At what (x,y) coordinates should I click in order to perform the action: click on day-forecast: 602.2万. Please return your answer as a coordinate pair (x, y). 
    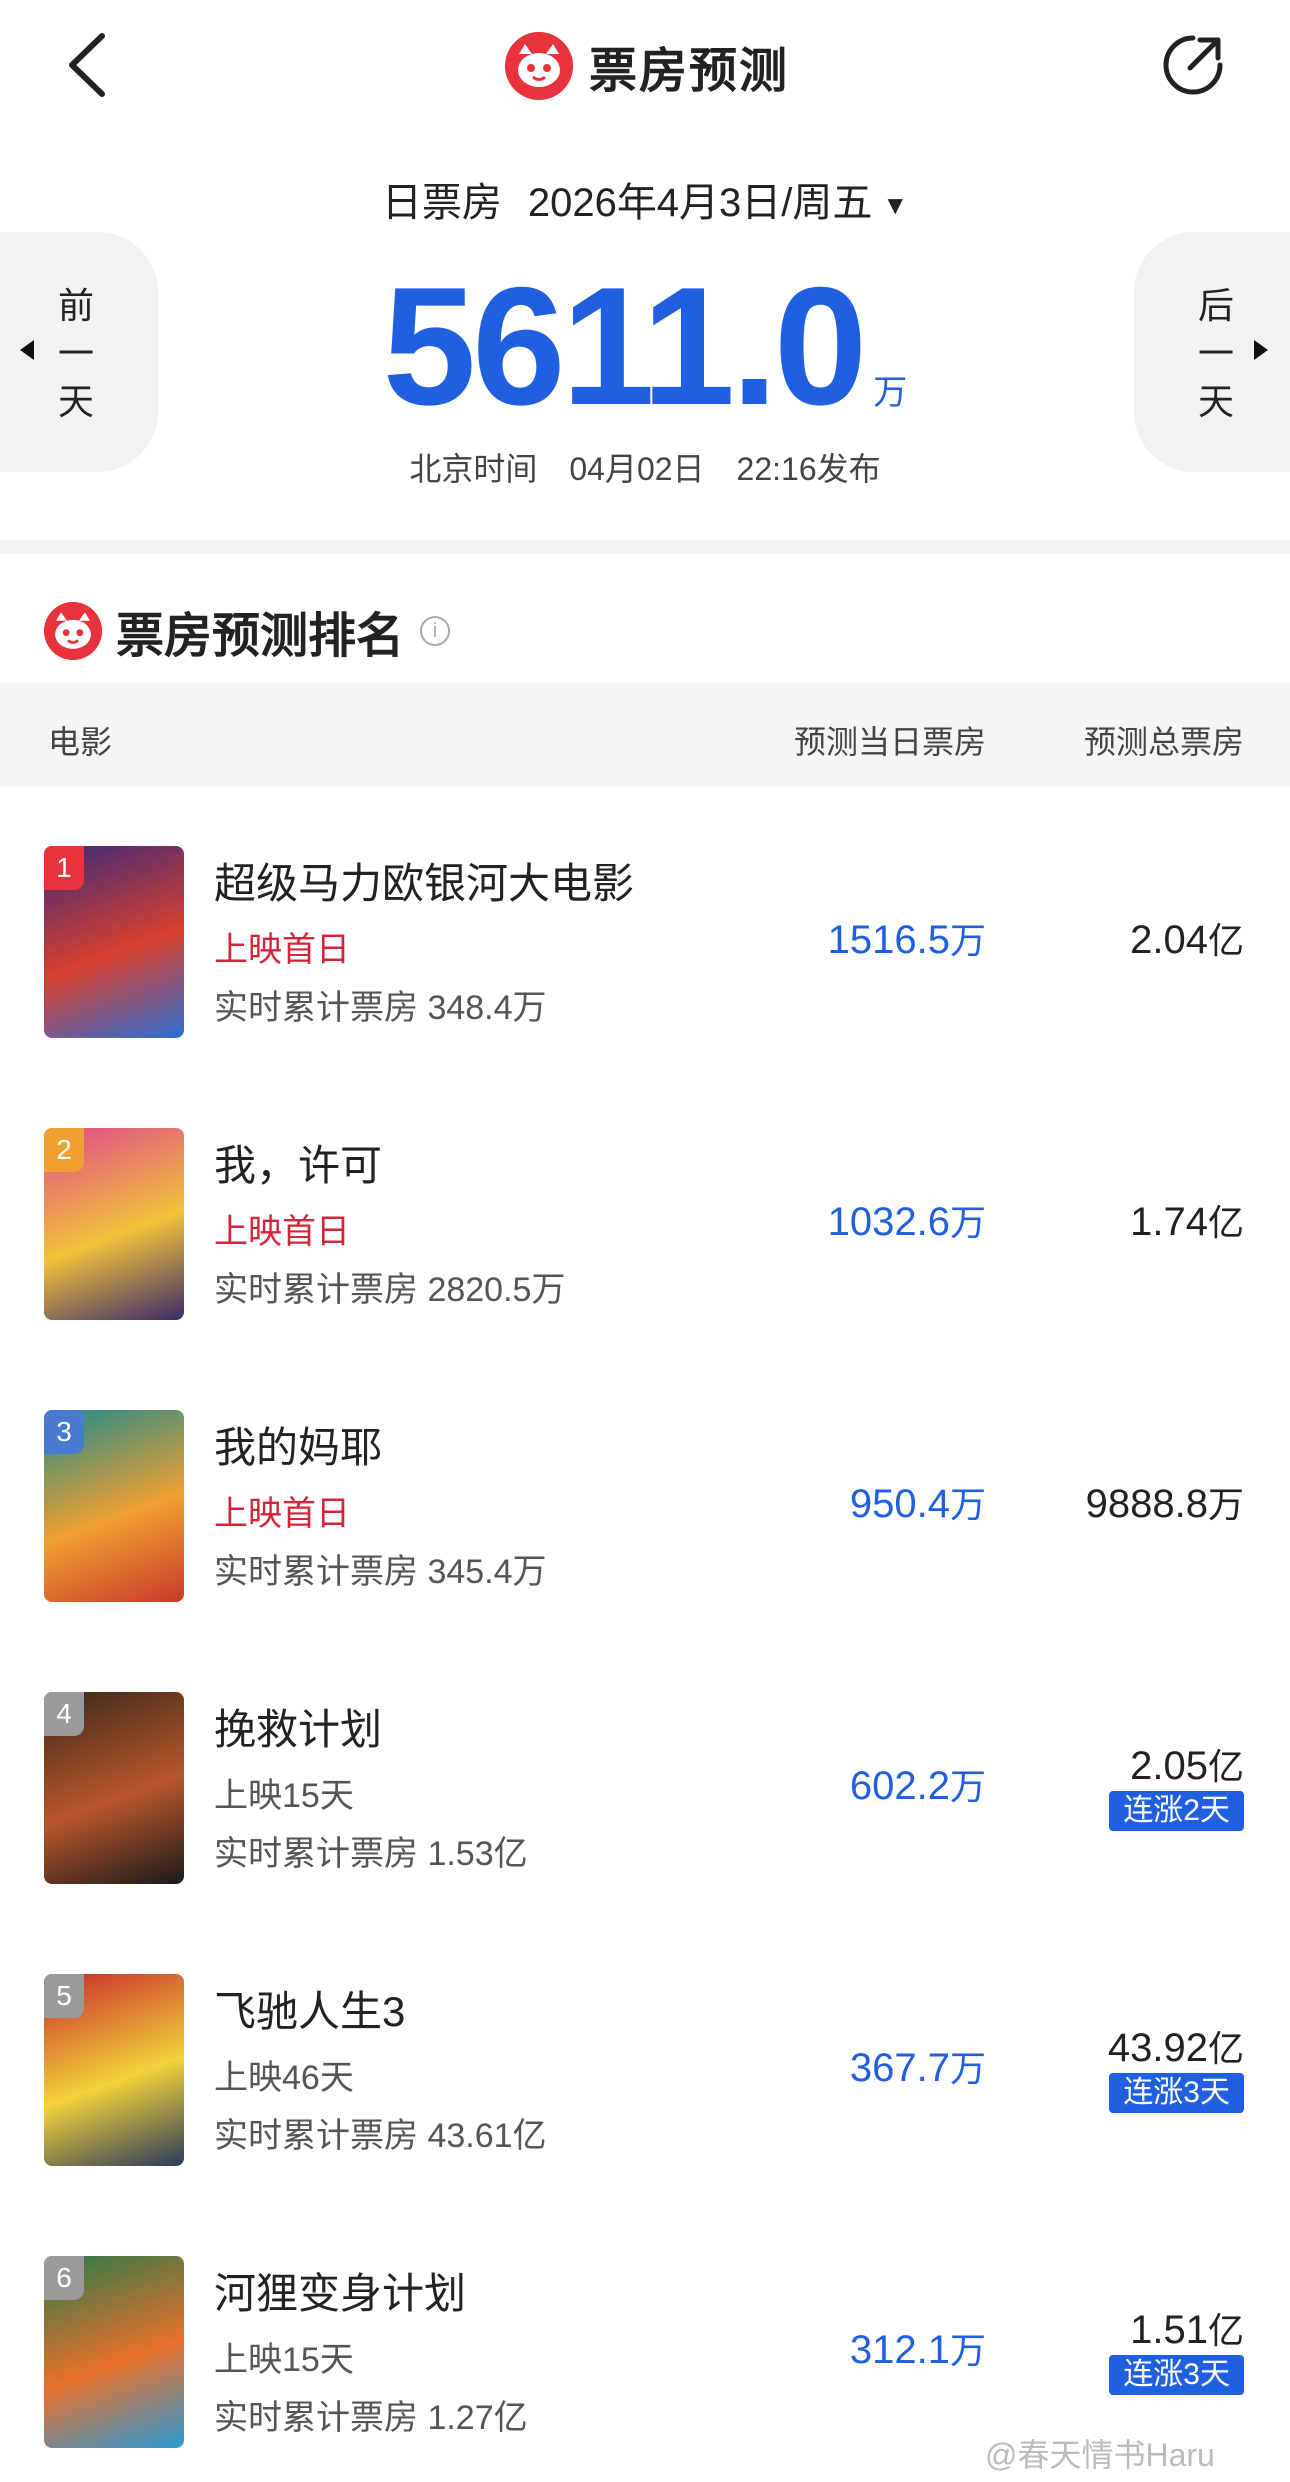
    Looking at the image, I should click on (917, 1786).